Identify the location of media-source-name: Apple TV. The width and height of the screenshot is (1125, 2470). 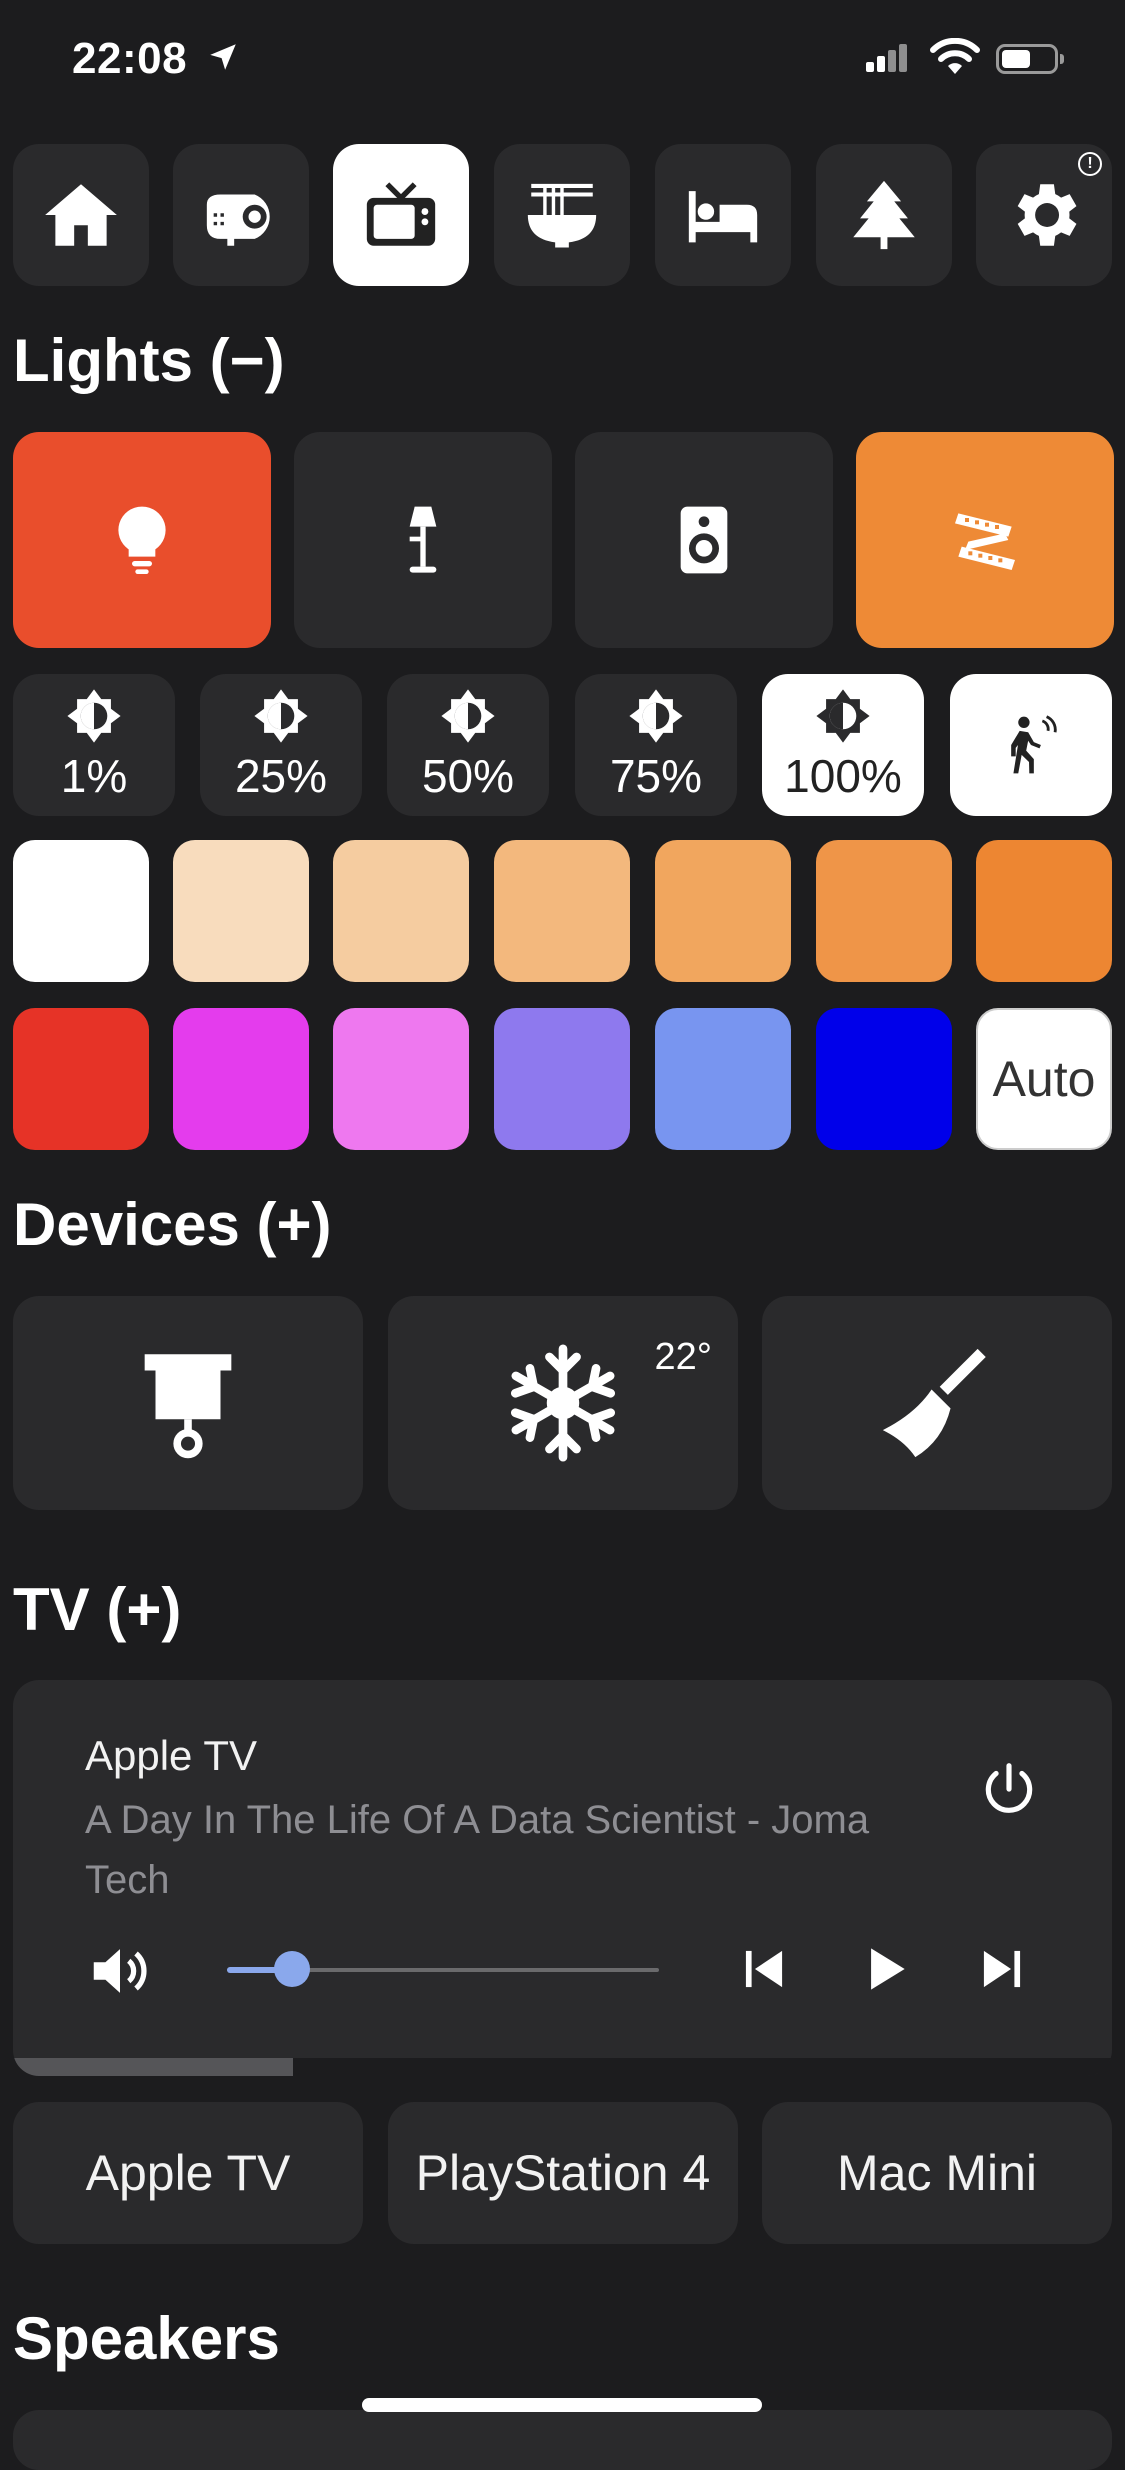
(171, 1755).